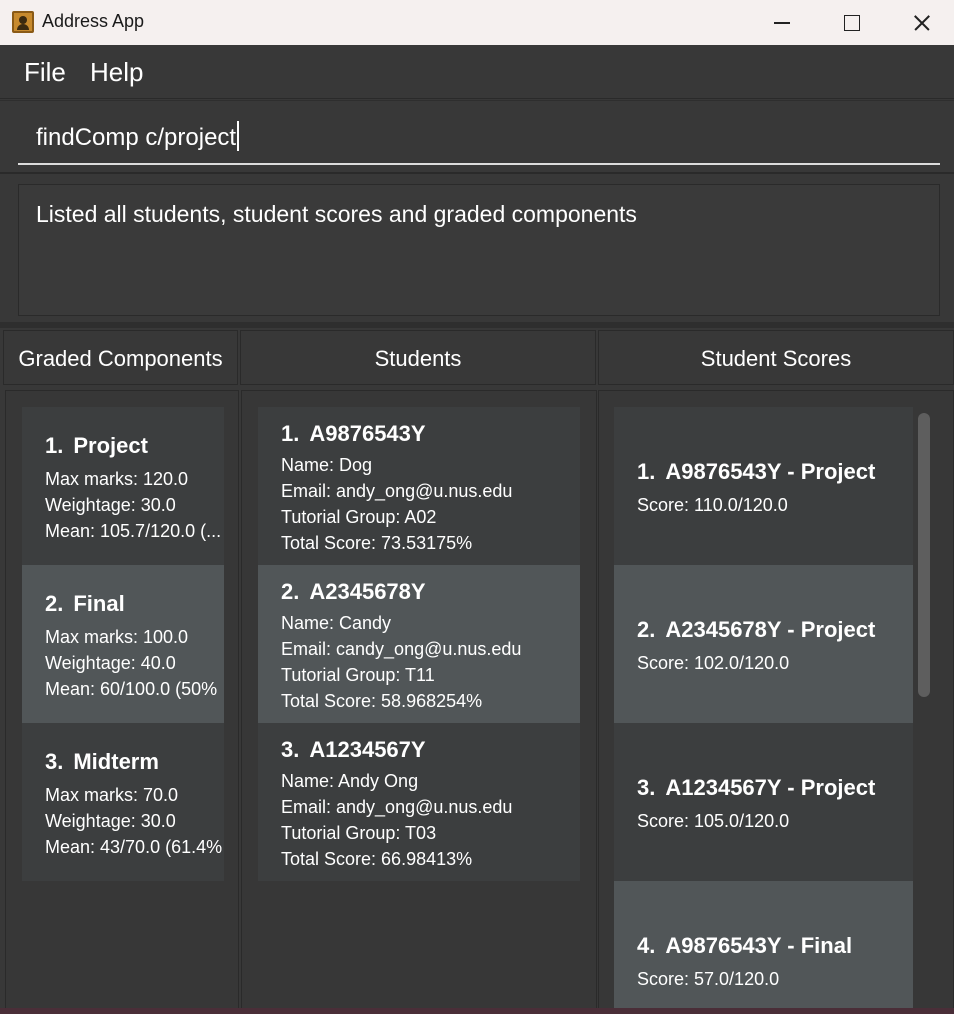  Describe the element at coordinates (377, 859) in the screenshot. I see `student-total-score: Total Score: 66.98413%` at that location.